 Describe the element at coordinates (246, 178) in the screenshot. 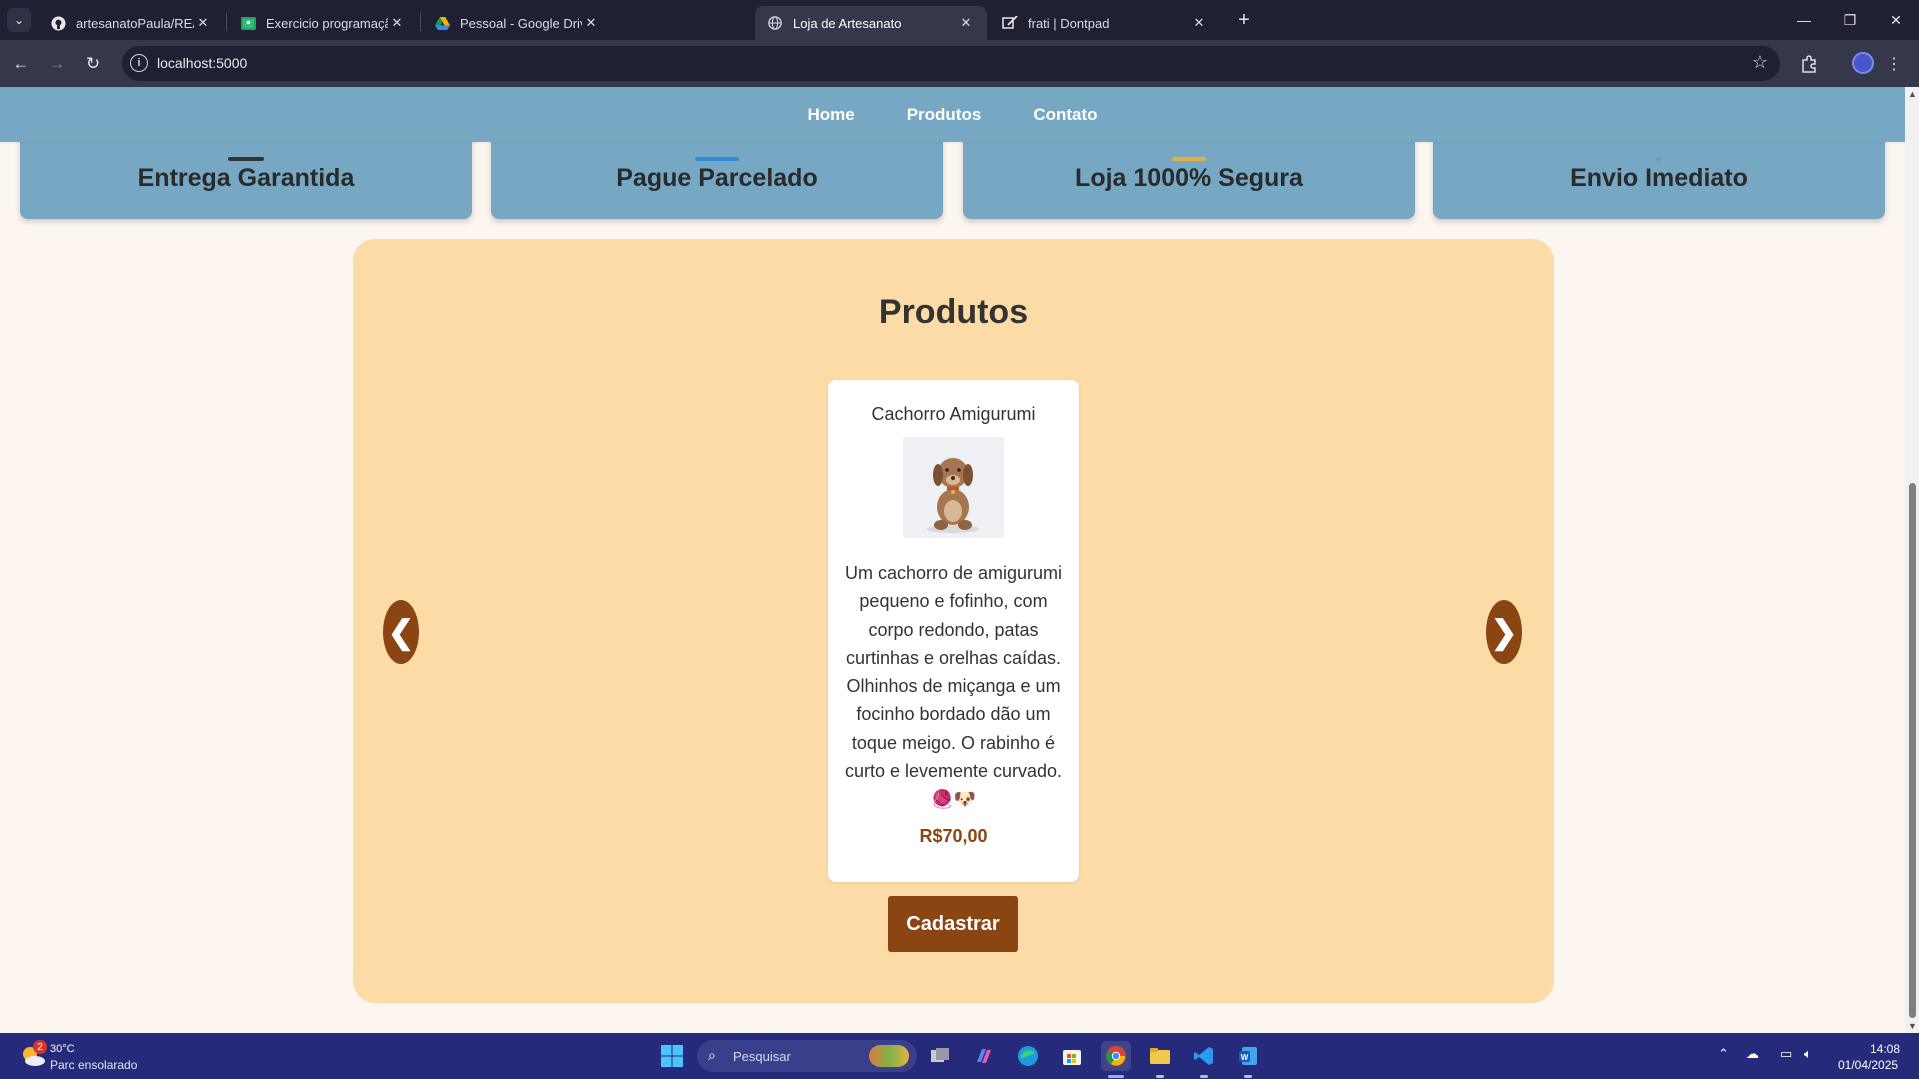

I see `feature-label: Entrega Garantida` at that location.